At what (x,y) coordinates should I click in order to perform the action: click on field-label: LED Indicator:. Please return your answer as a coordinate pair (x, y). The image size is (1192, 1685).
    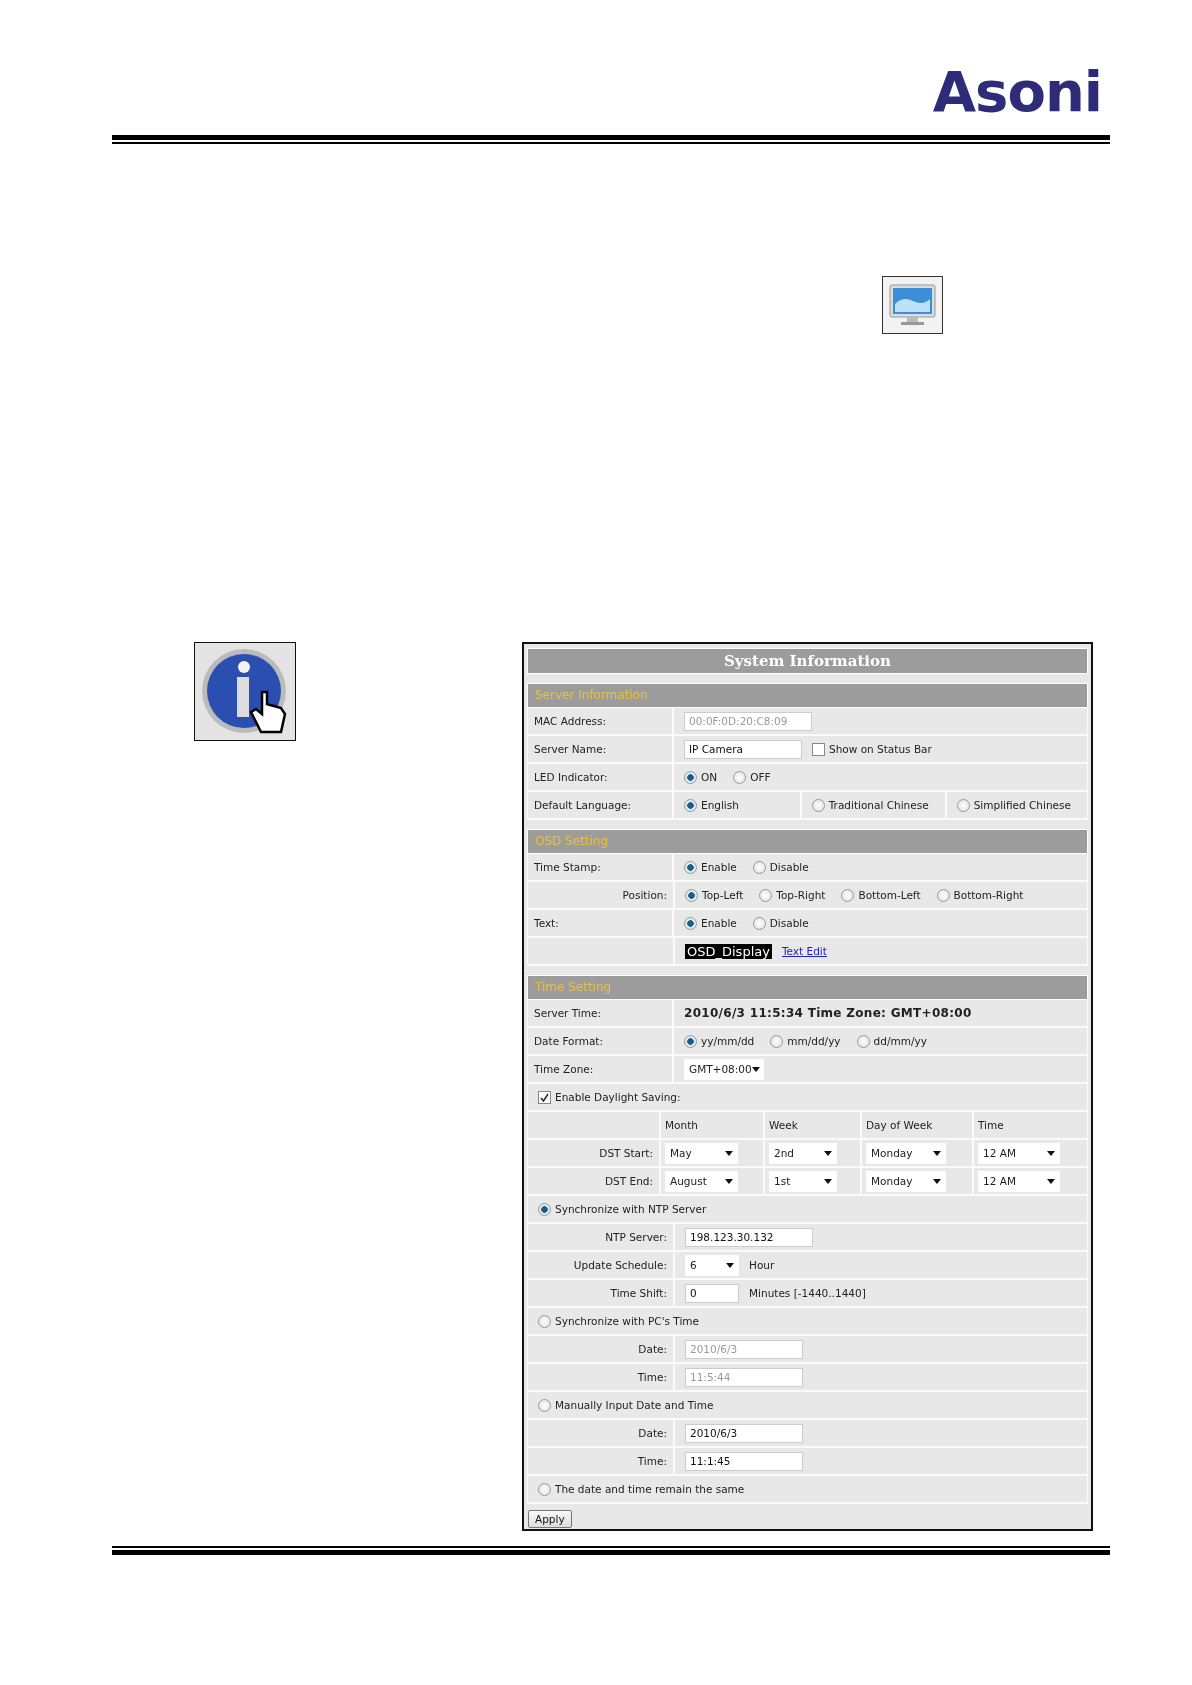
    Looking at the image, I should click on (571, 777).